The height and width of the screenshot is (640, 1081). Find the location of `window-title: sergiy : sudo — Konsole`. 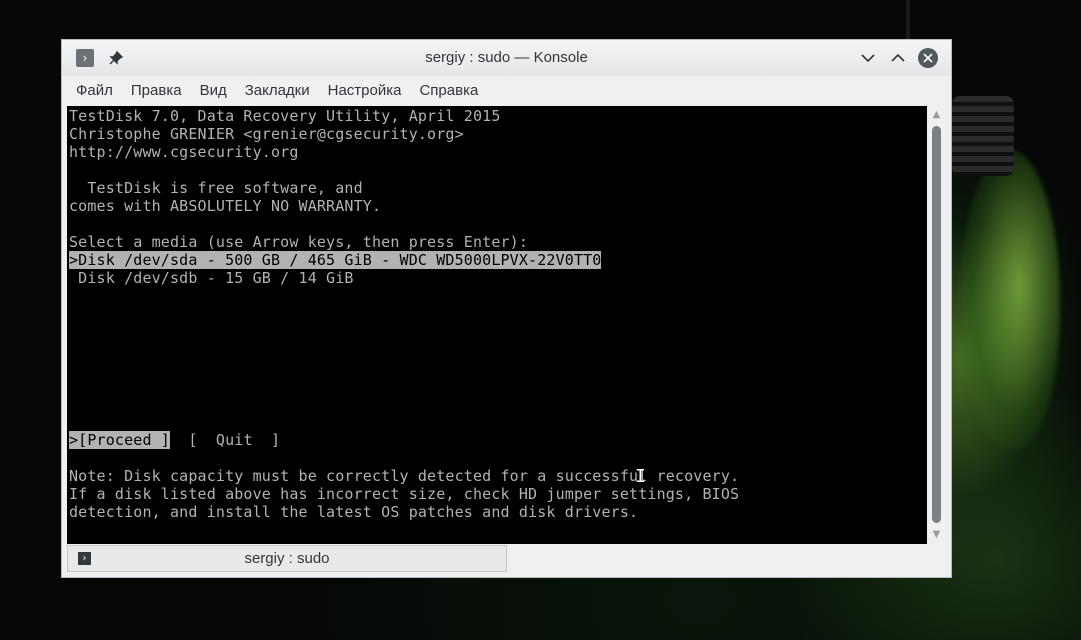

window-title: sergiy : sudo — Konsole is located at coordinates (506, 57).